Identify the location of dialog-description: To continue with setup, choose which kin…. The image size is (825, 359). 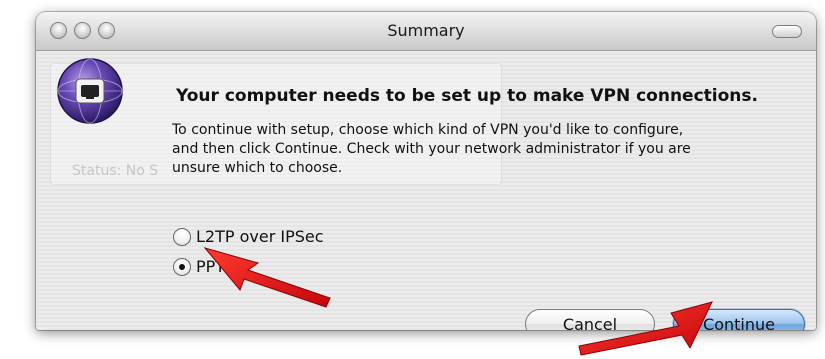
(492, 149).